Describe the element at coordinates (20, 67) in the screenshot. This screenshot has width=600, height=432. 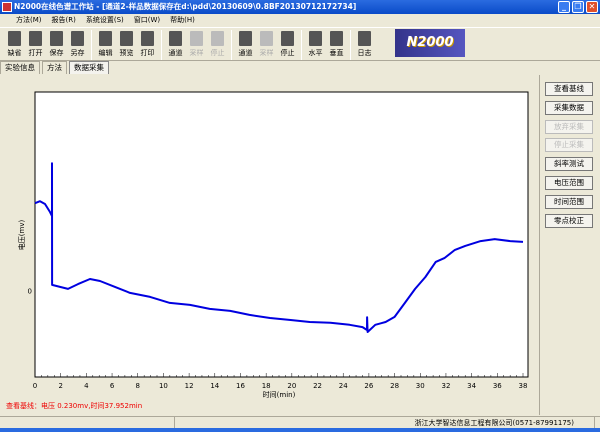
I see `tab-0: 实验信息` at that location.